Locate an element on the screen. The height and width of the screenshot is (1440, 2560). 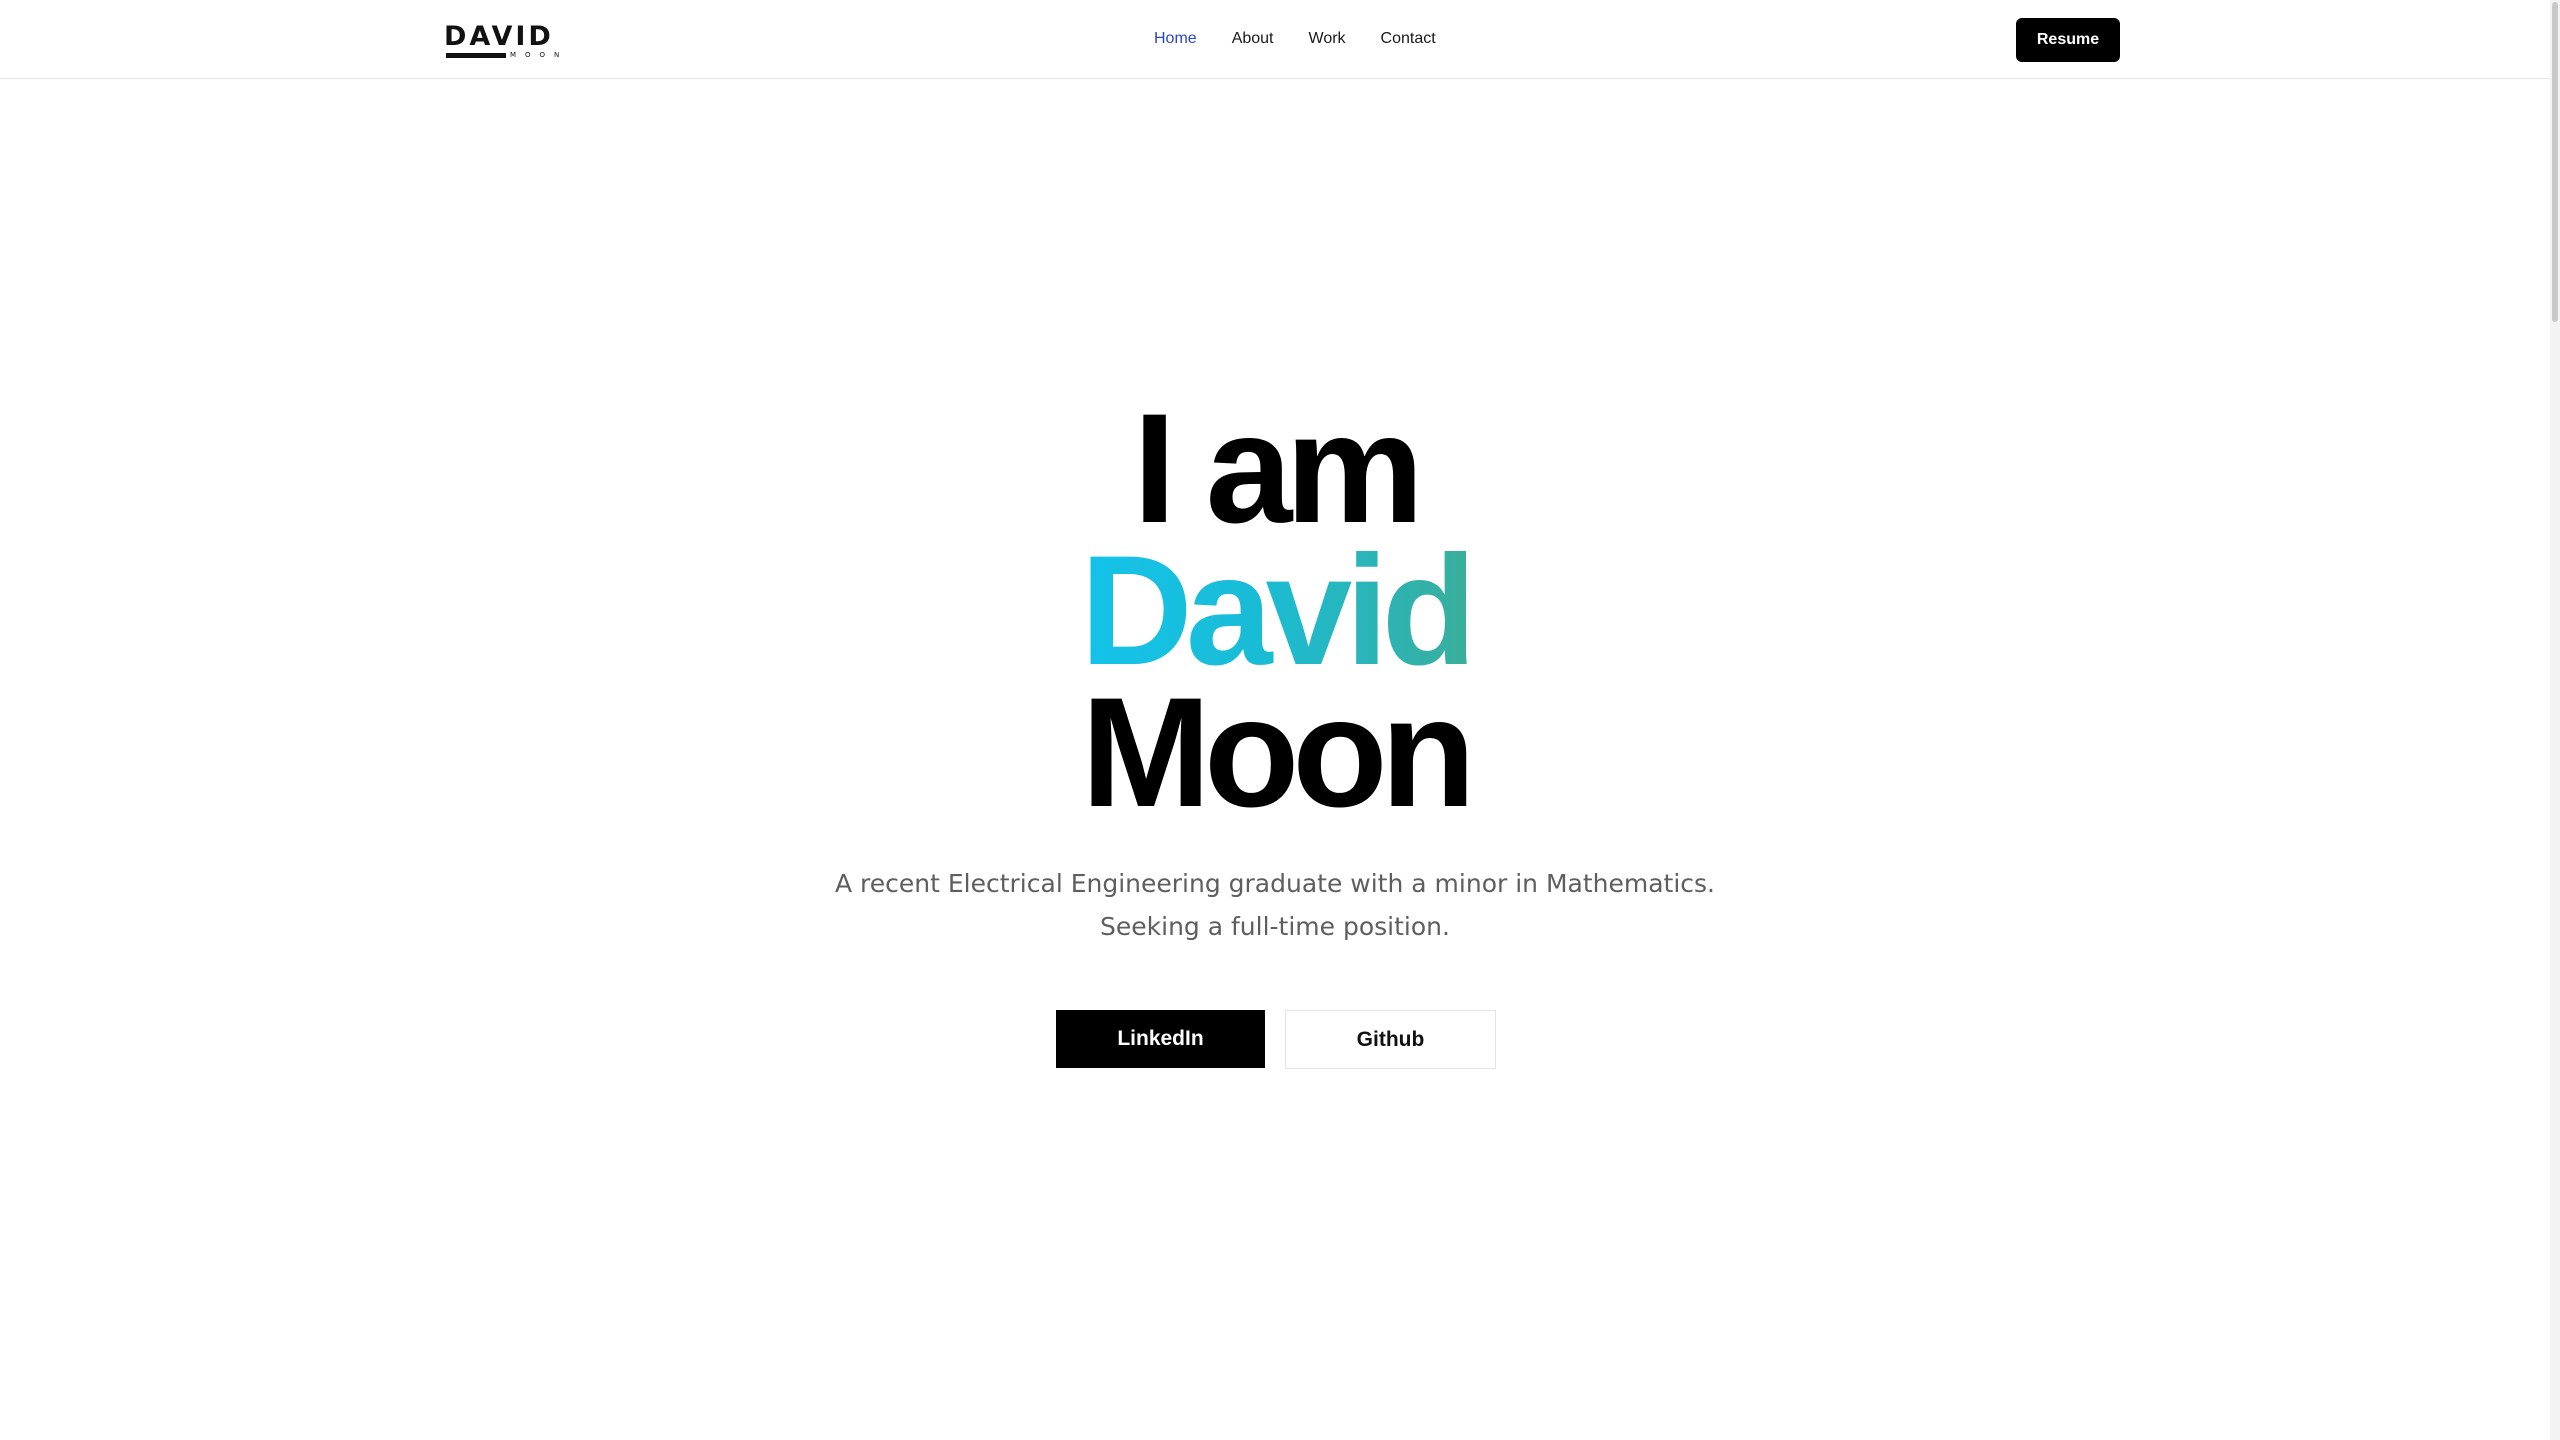
nav-link-about: About is located at coordinates (1253, 39).